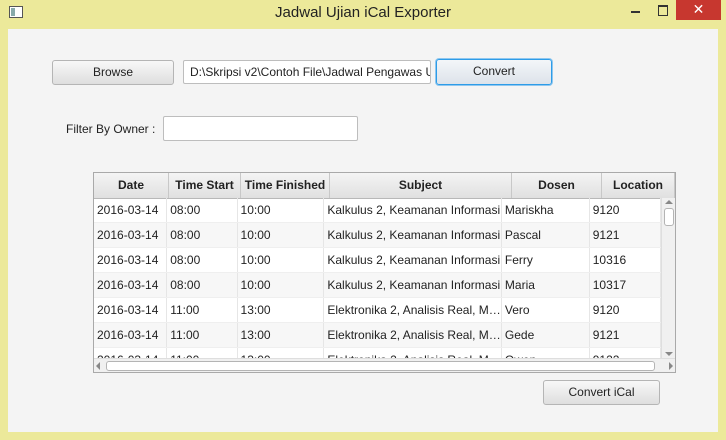  I want to click on table-cell: Vero, so click(546, 310).